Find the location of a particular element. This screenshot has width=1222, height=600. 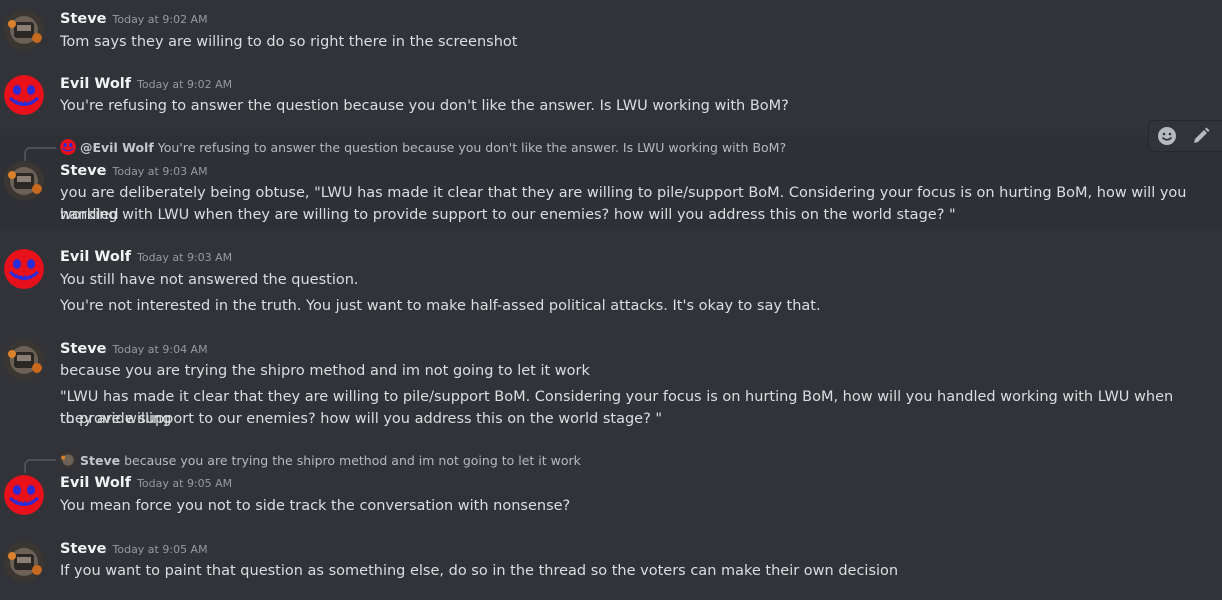

author-name: Evil Wolf Today at 9:02 AM is located at coordinates (146, 84).